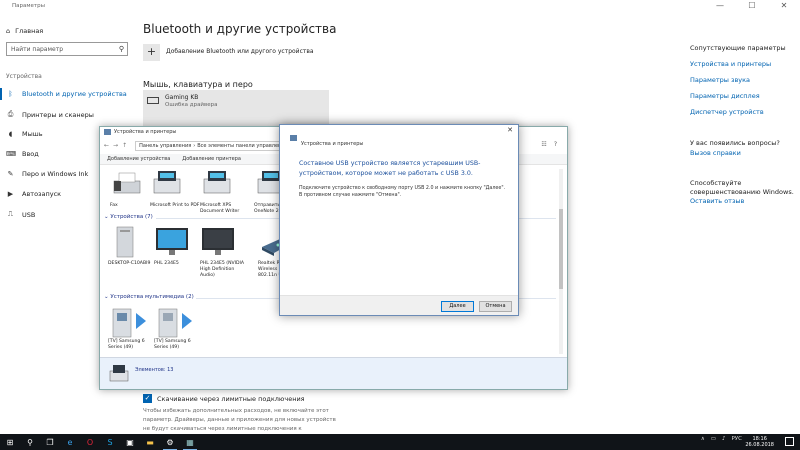 This screenshot has width=800, height=450. What do you see at coordinates (332, 144) in the screenshot?
I see `dialog-title: Устройства и принтеры` at bounding box center [332, 144].